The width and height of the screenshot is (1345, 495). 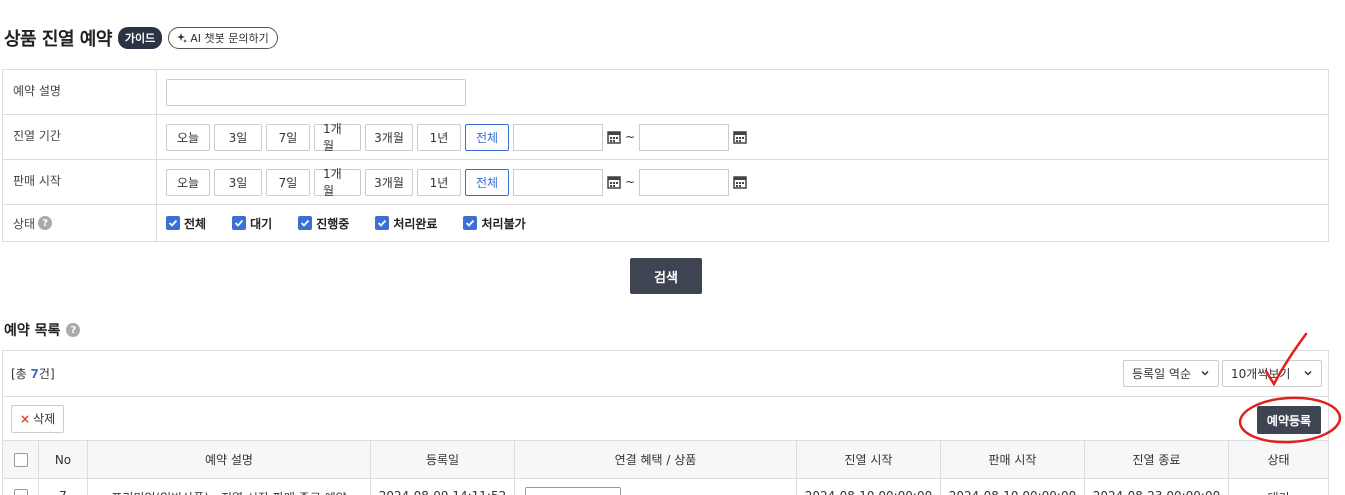 I want to click on row-status: 대기, so click(x=1278, y=487).